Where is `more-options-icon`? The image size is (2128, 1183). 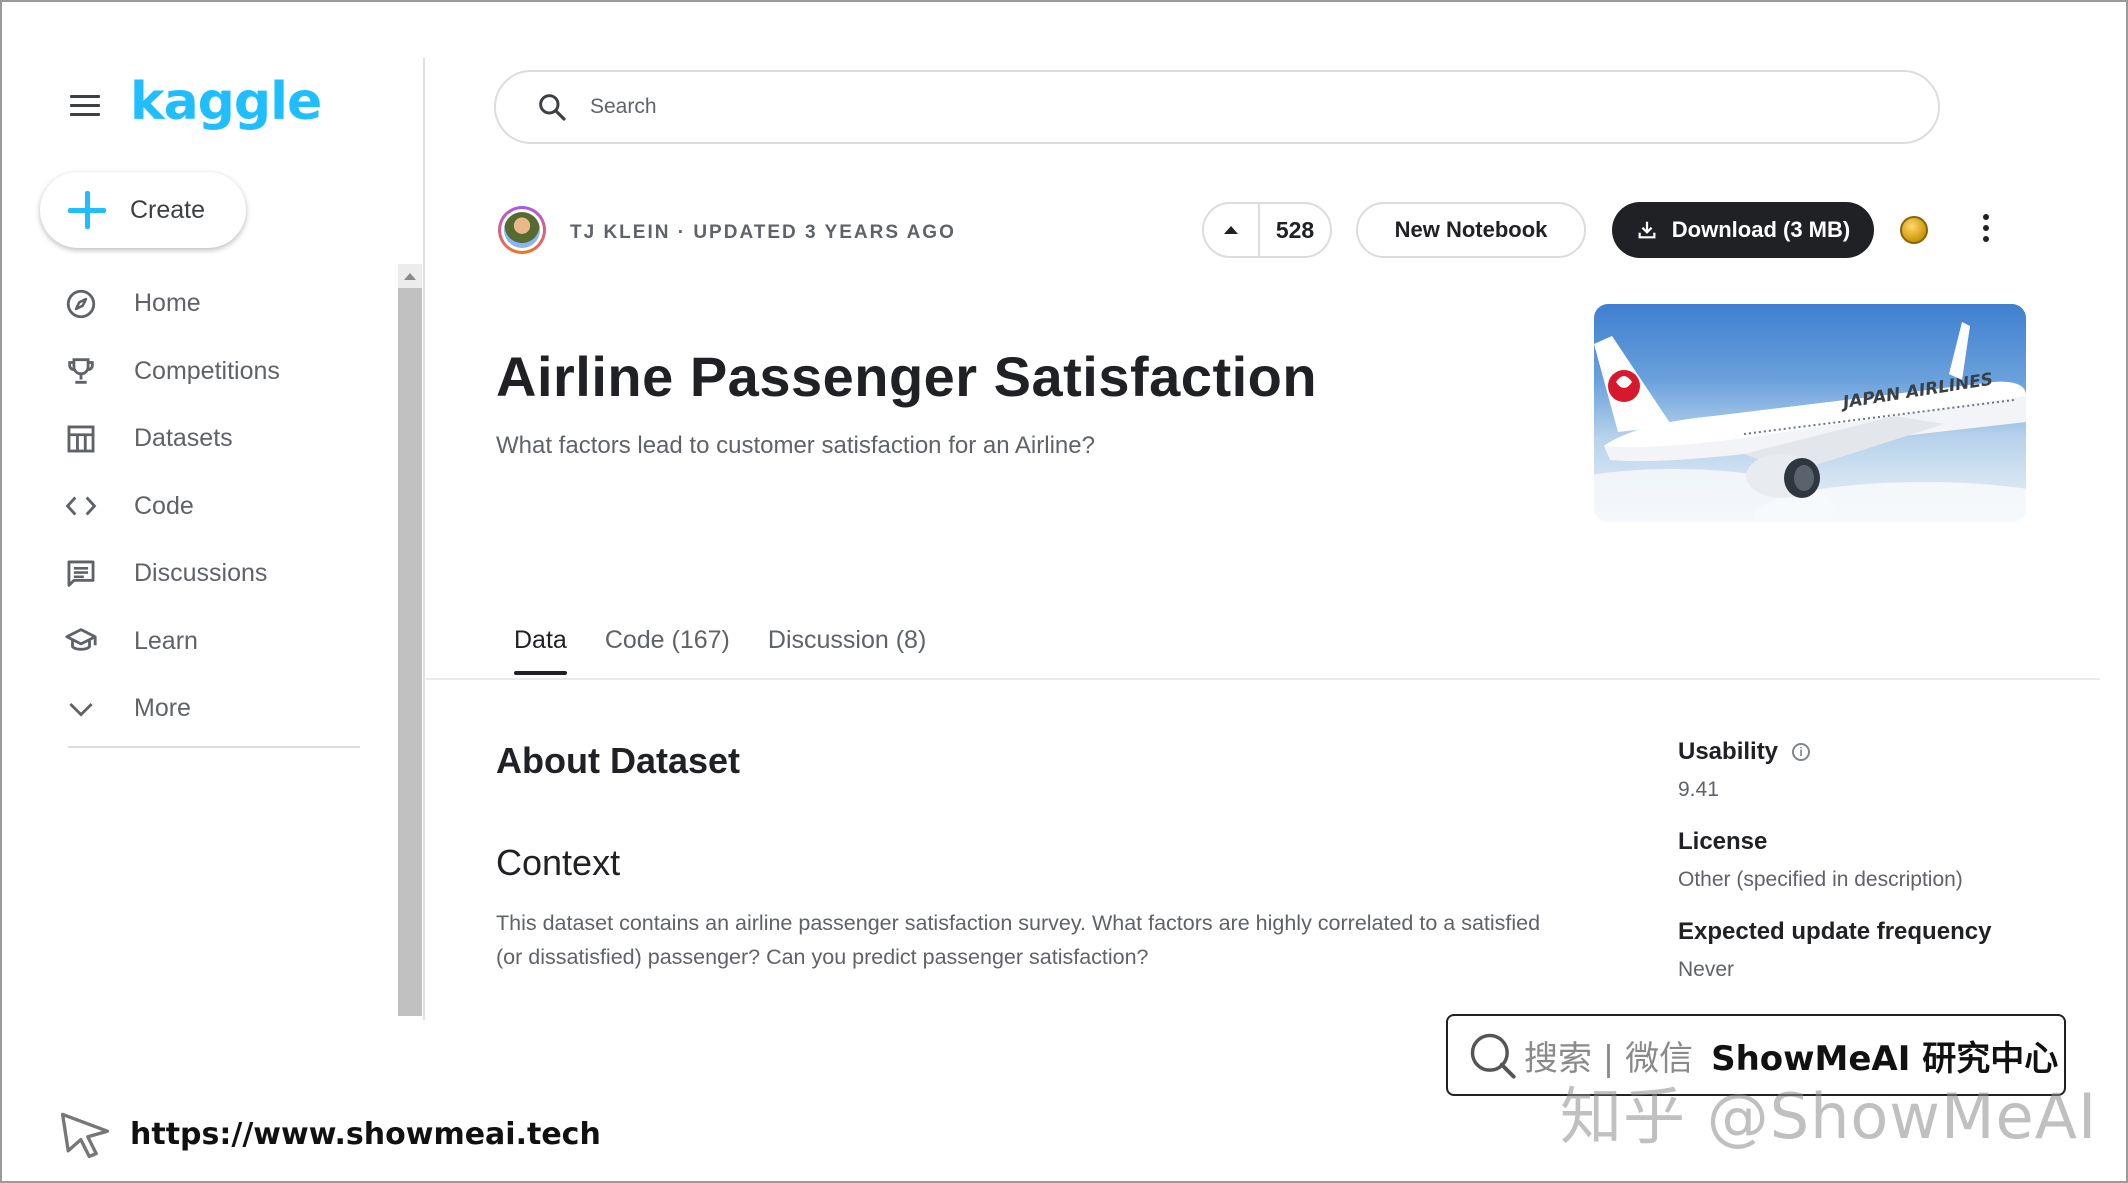 more-options-icon is located at coordinates (1986, 230).